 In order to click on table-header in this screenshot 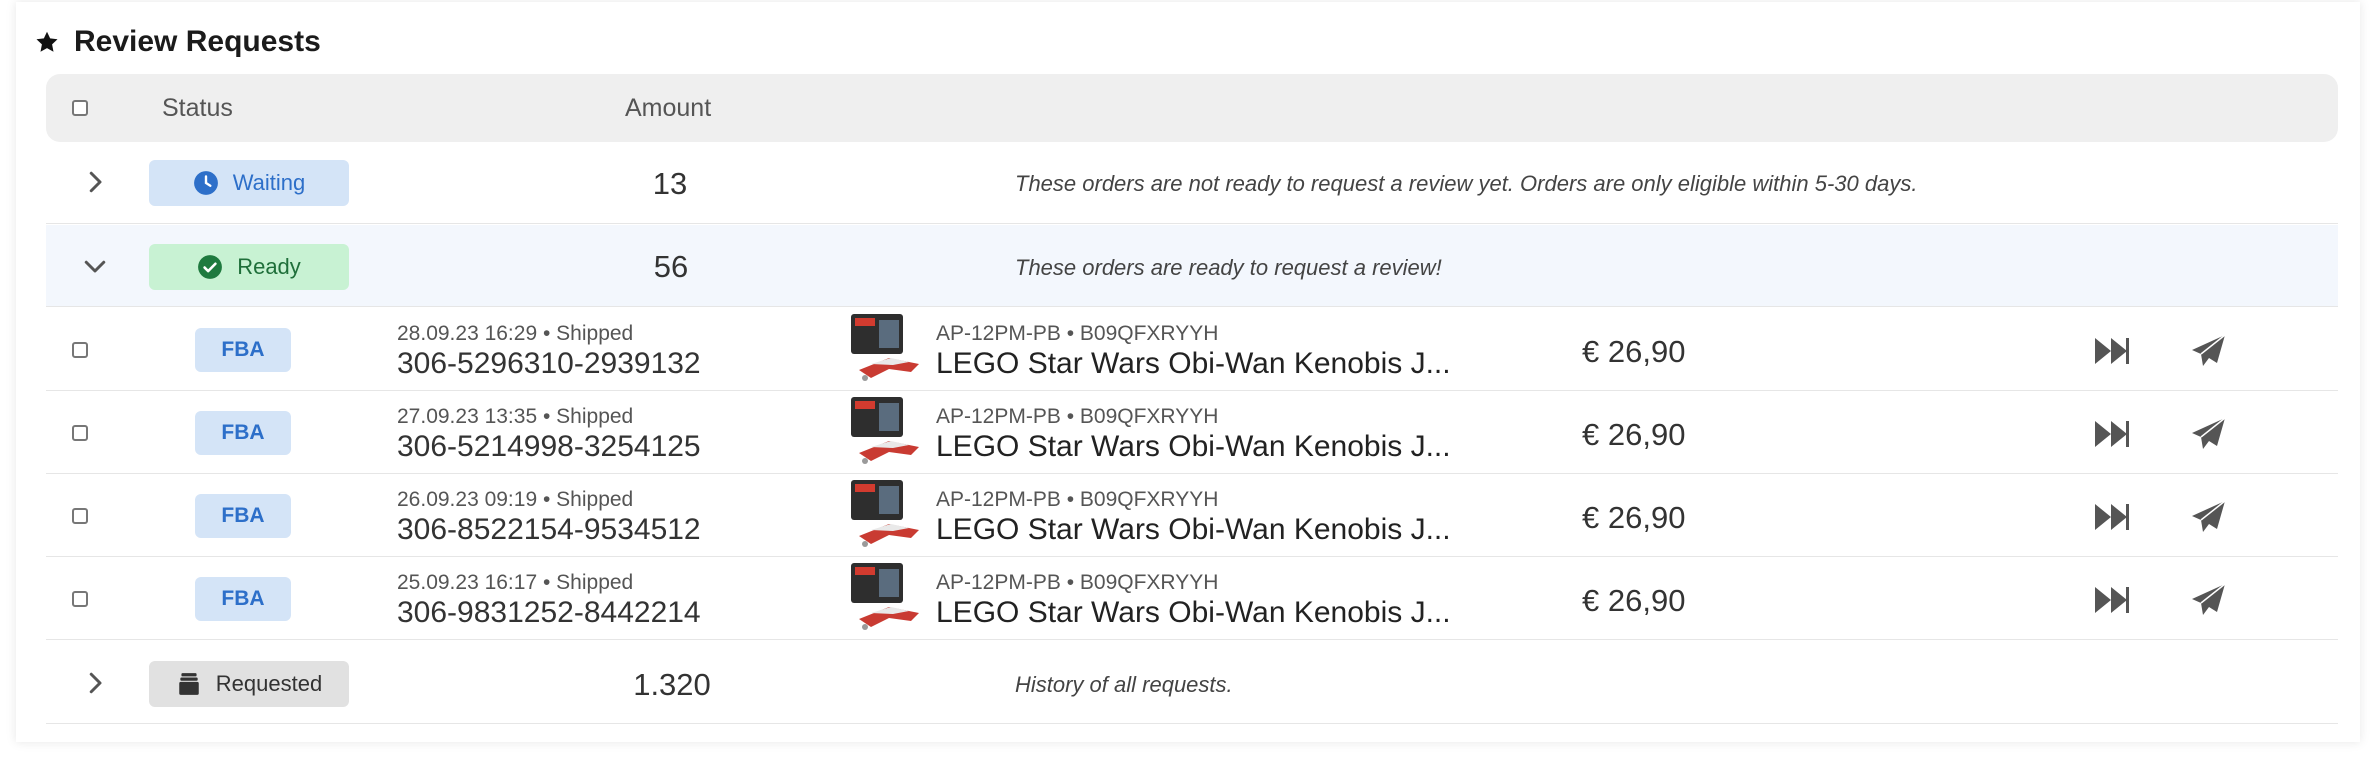, I will do `click(1192, 108)`.